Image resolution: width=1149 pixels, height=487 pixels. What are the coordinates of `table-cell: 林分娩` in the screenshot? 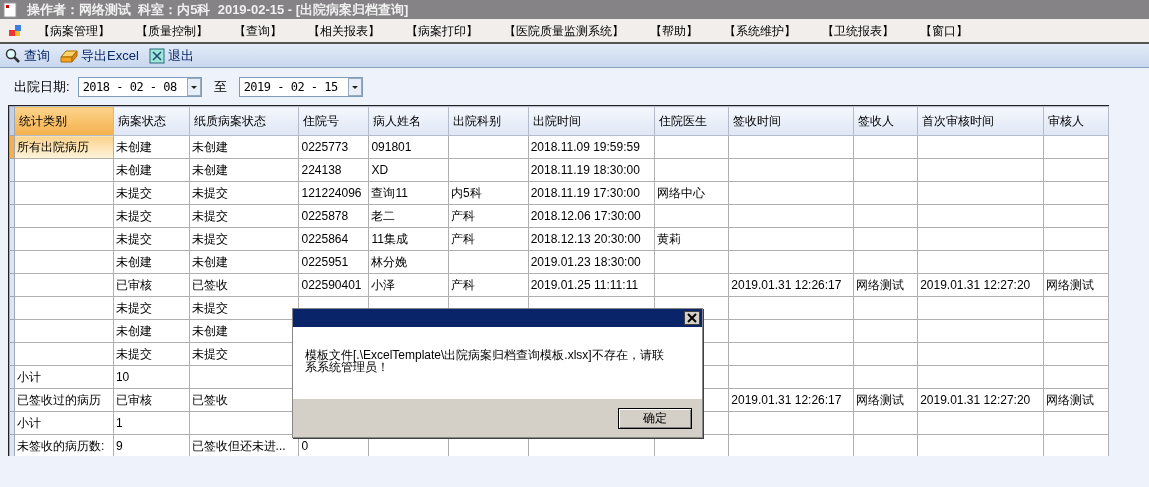 It's located at (389, 262).